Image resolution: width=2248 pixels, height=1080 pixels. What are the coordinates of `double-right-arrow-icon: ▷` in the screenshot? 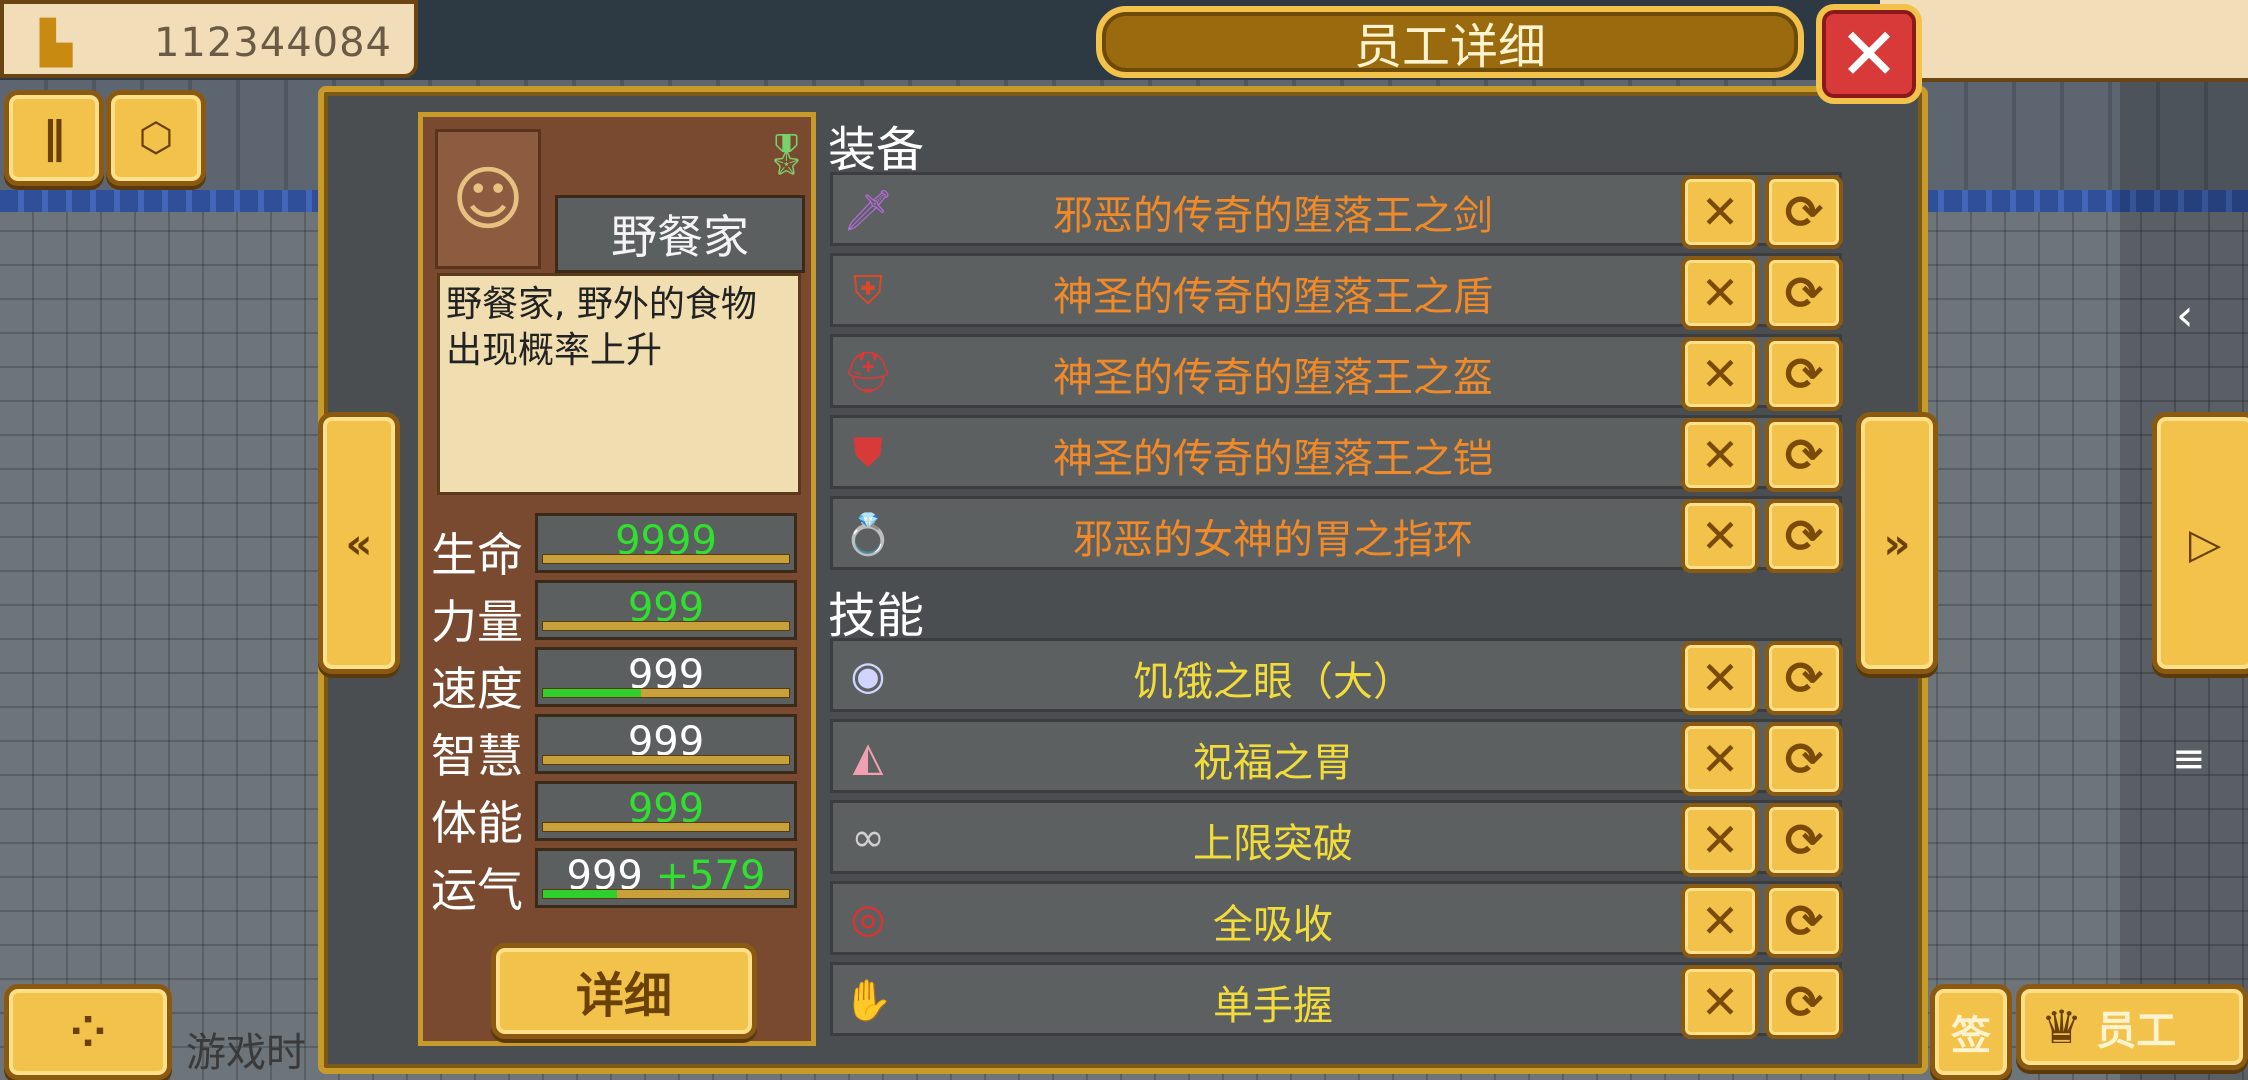 It's located at (2205, 543).